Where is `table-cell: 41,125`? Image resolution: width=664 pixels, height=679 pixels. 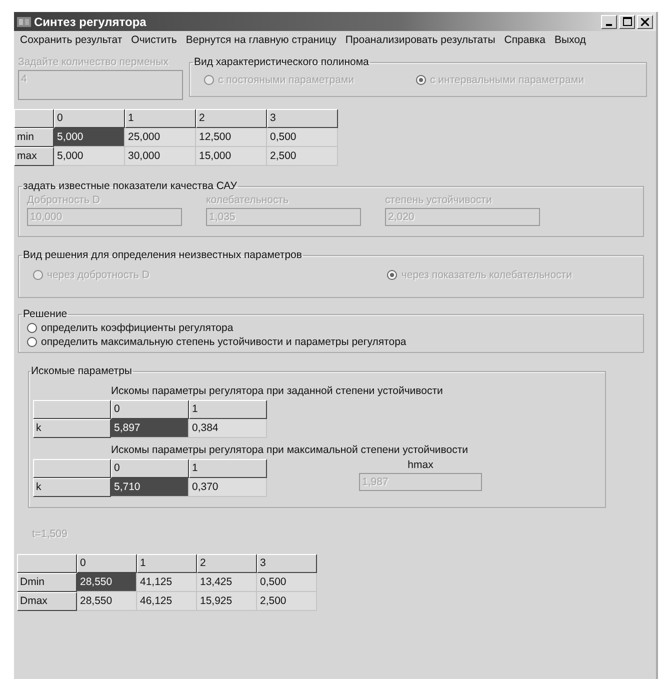 table-cell: 41,125 is located at coordinates (167, 582).